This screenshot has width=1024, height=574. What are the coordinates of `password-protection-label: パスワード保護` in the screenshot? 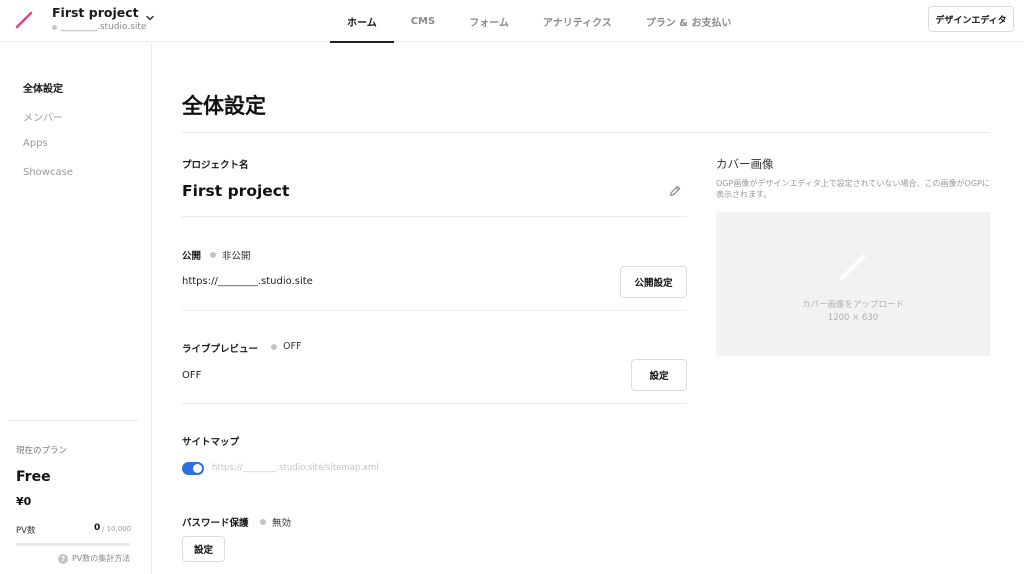 It's located at (215, 523).